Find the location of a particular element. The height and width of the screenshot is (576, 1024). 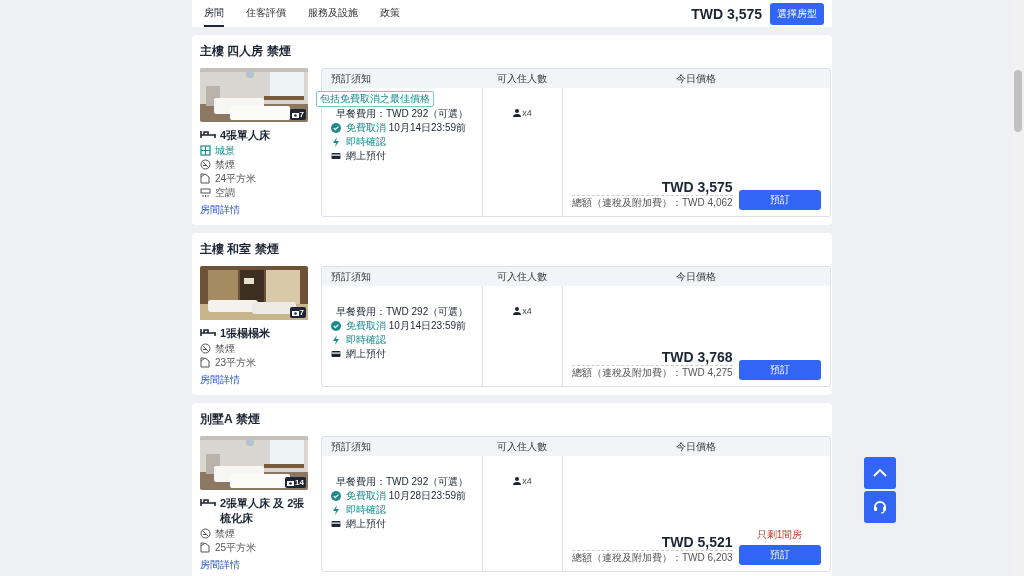

room-price: TWD 3,768 is located at coordinates (697, 357).